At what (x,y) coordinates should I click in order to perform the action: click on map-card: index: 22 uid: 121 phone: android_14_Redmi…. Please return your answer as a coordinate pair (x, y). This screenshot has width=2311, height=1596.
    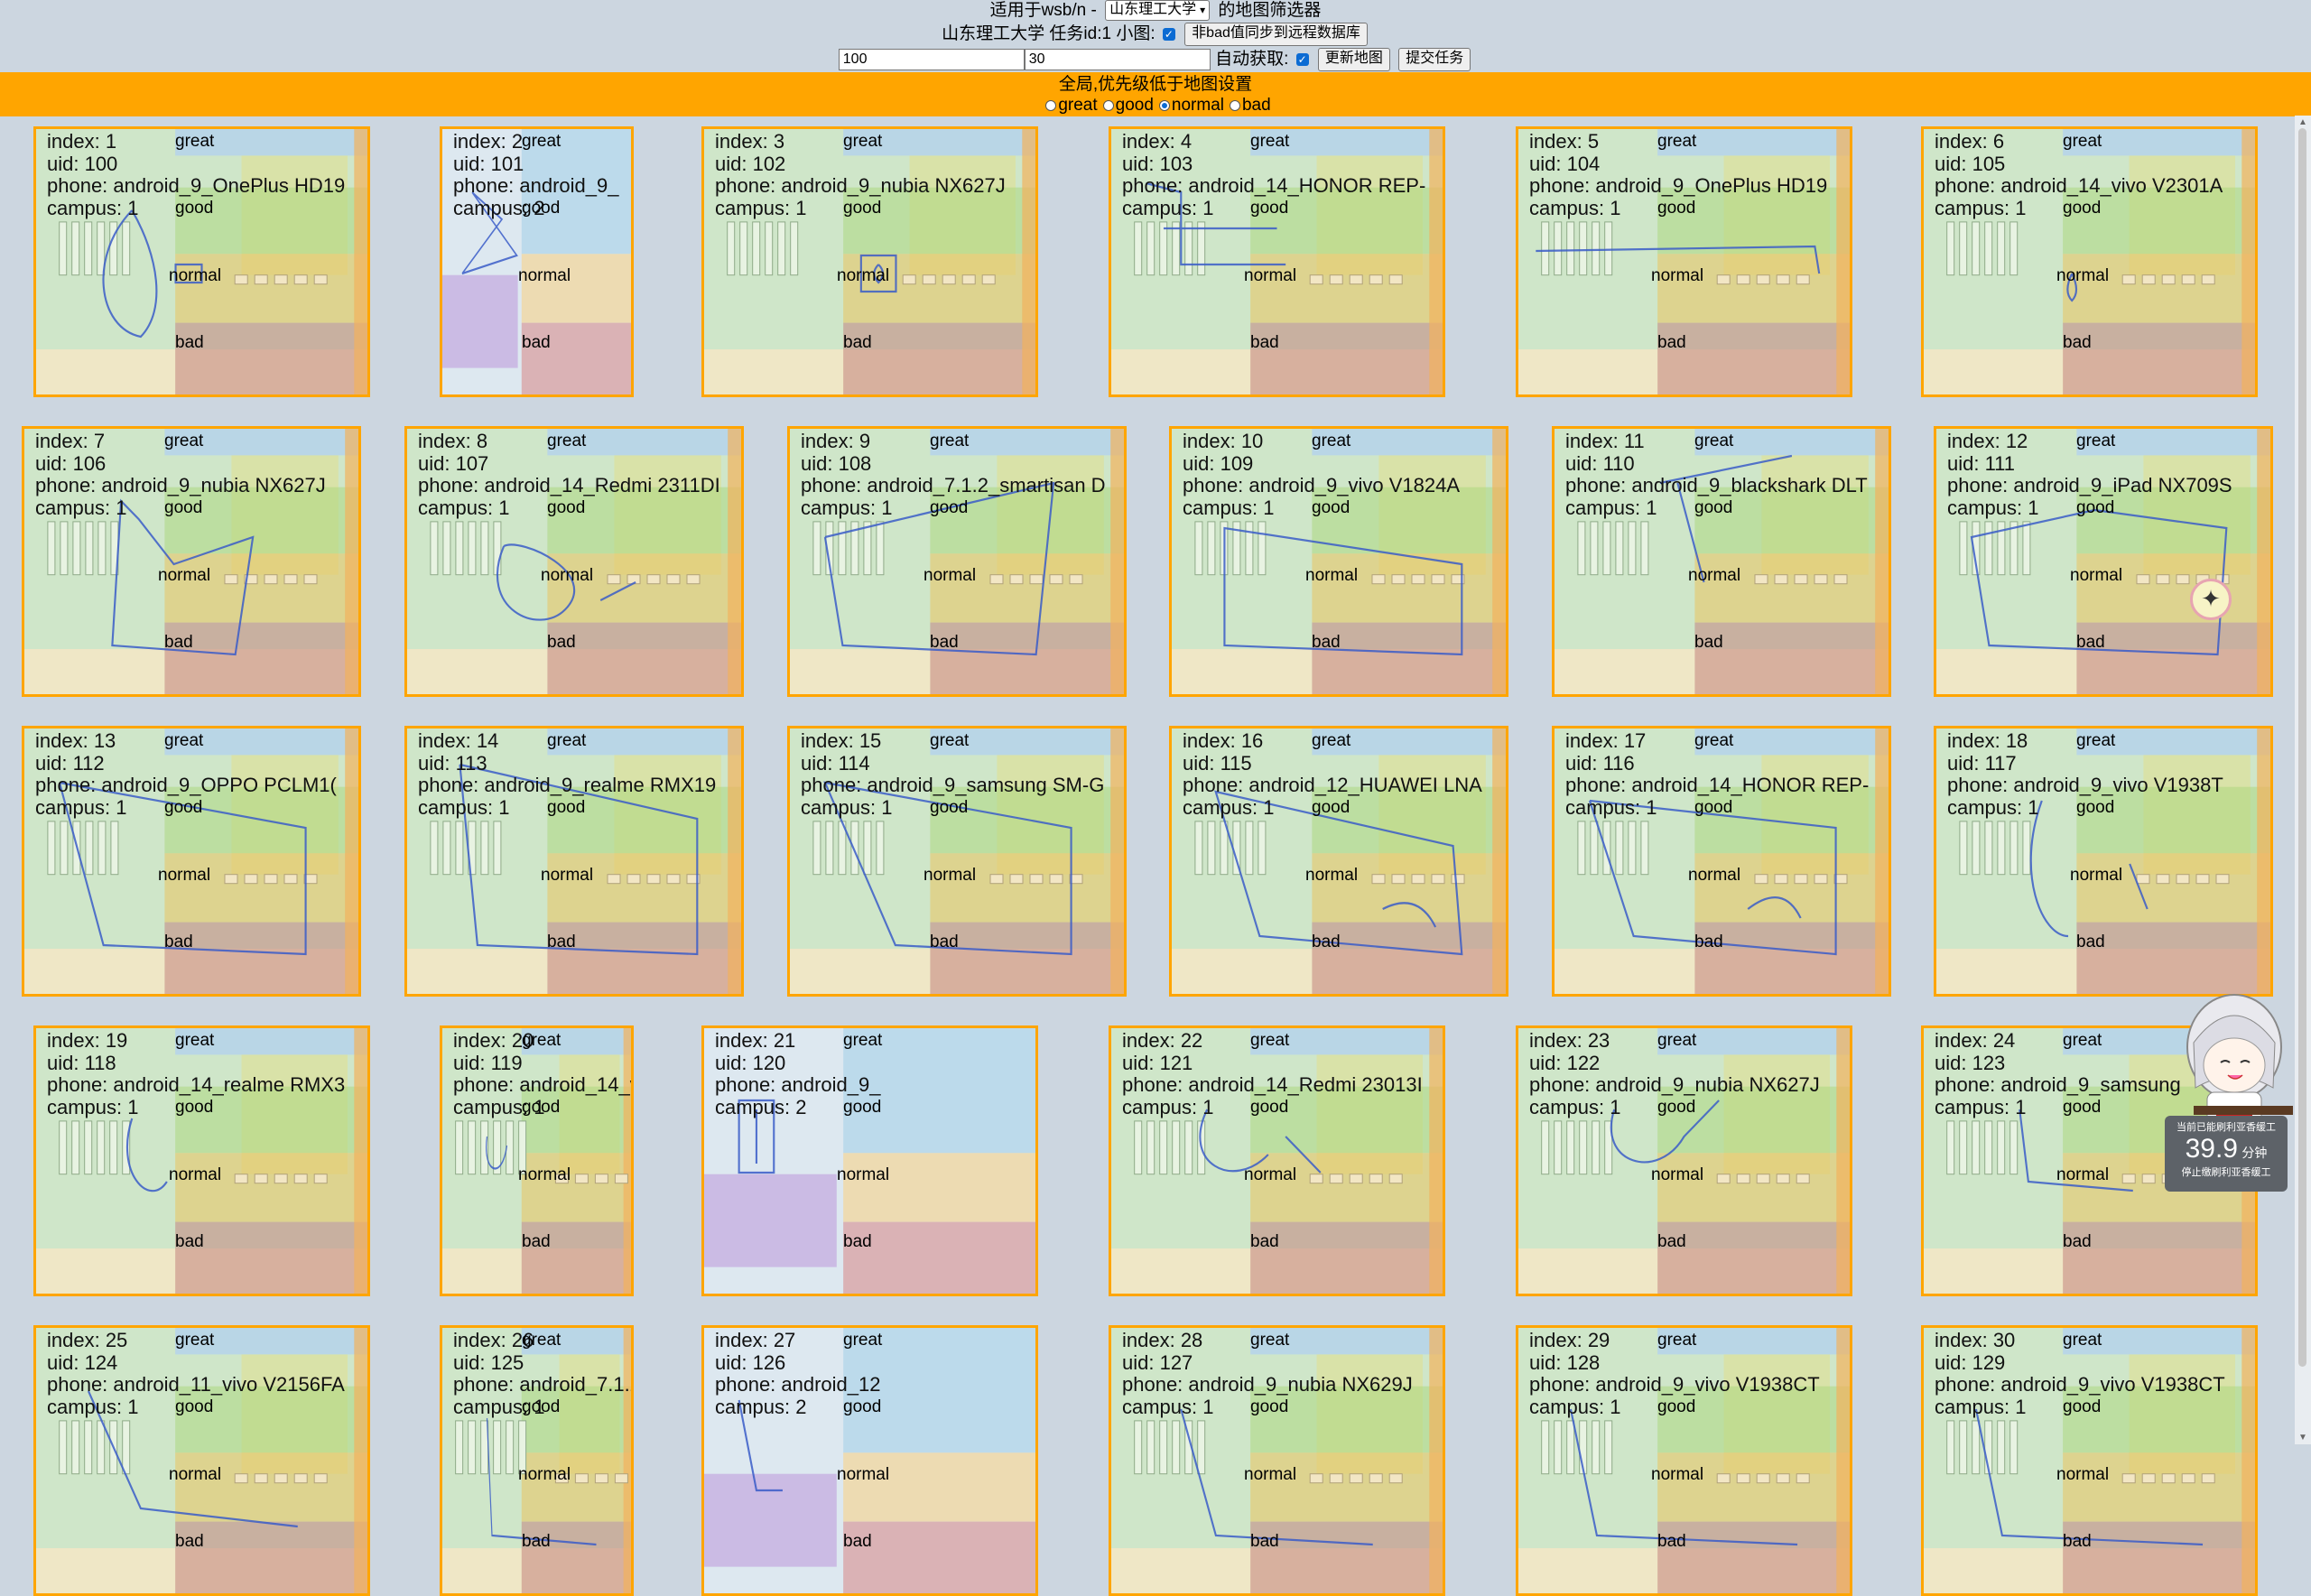
    Looking at the image, I should click on (1277, 1161).